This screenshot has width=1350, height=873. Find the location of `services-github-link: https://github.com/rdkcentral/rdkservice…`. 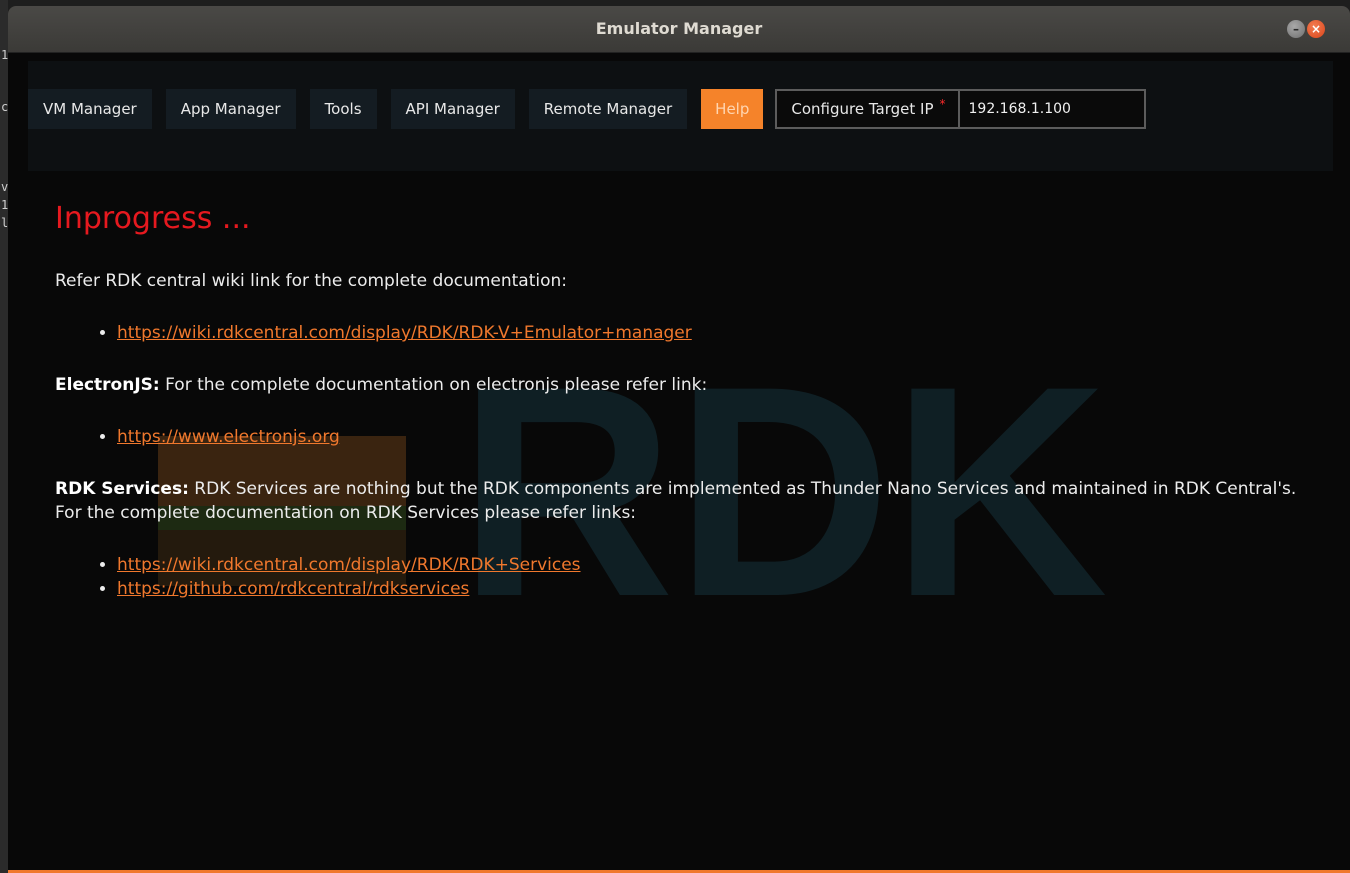

services-github-link: https://github.com/rdkcentral/rdkservice… is located at coordinates (293, 589).